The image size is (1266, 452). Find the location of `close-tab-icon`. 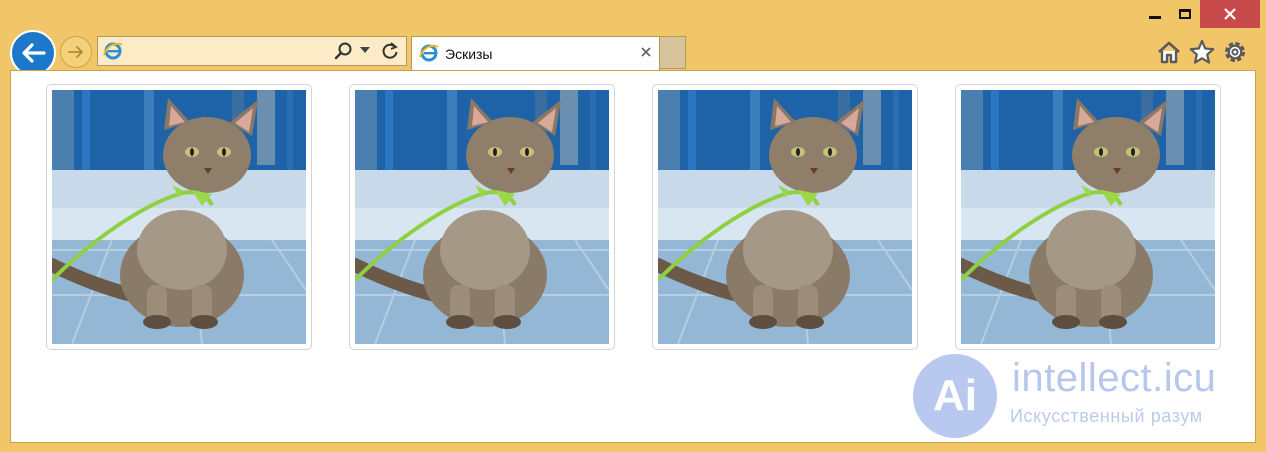

close-tab-icon is located at coordinates (646, 52).